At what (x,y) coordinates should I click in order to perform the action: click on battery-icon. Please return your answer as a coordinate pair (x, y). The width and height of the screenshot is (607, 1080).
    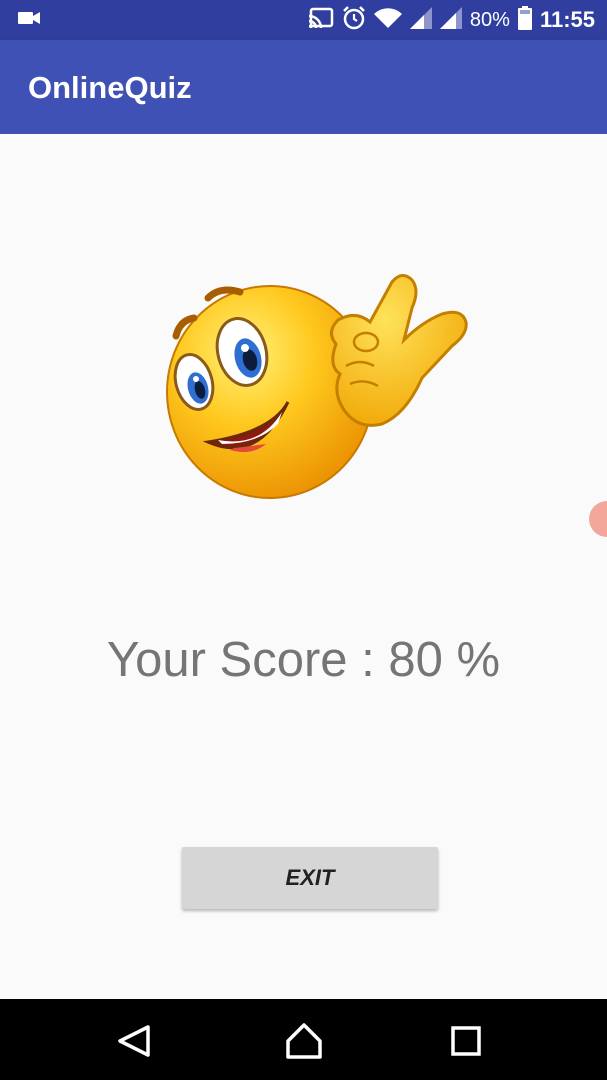
    Looking at the image, I should click on (524, 20).